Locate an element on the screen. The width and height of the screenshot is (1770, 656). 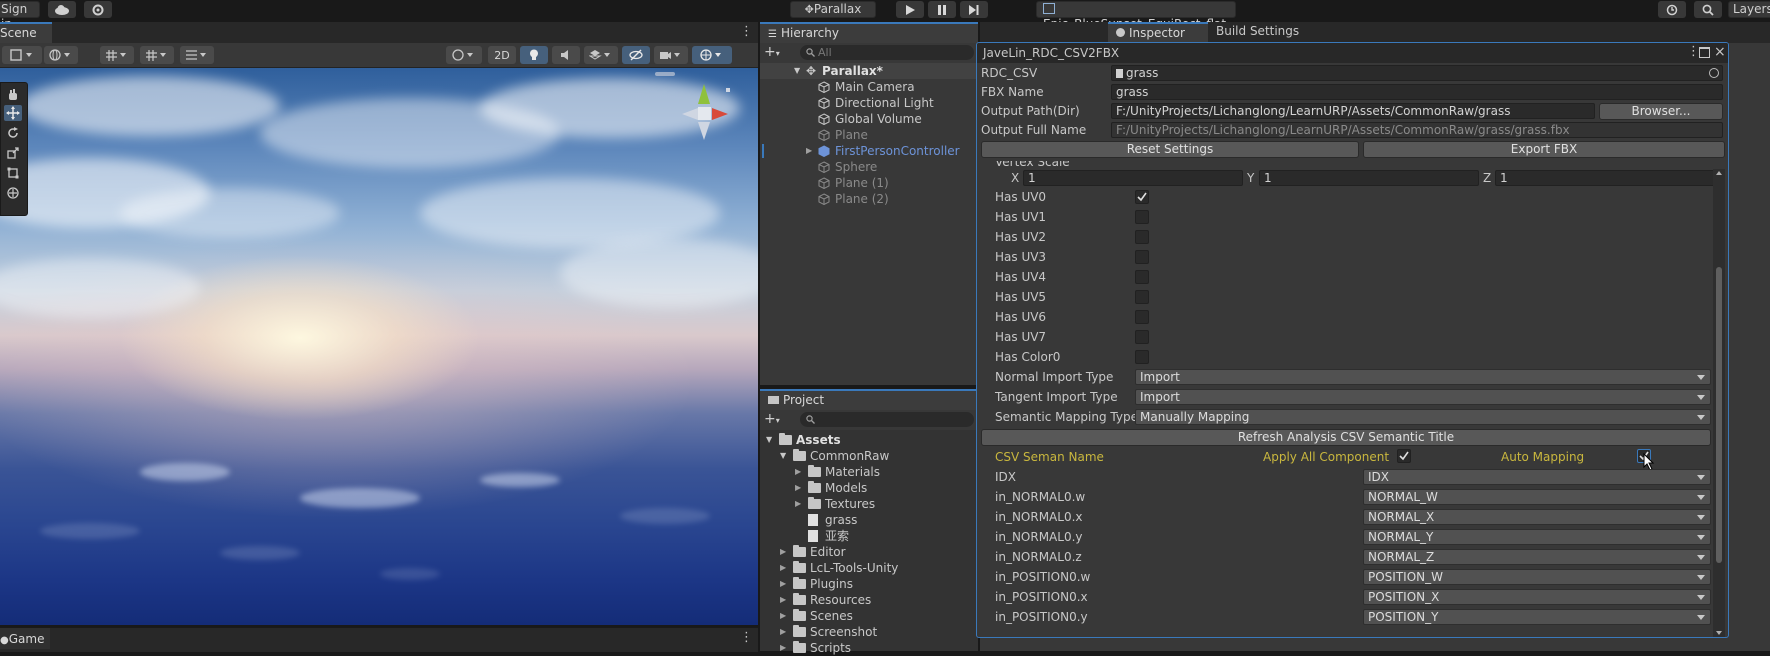
tab-scene: Scene is located at coordinates (26, 32).